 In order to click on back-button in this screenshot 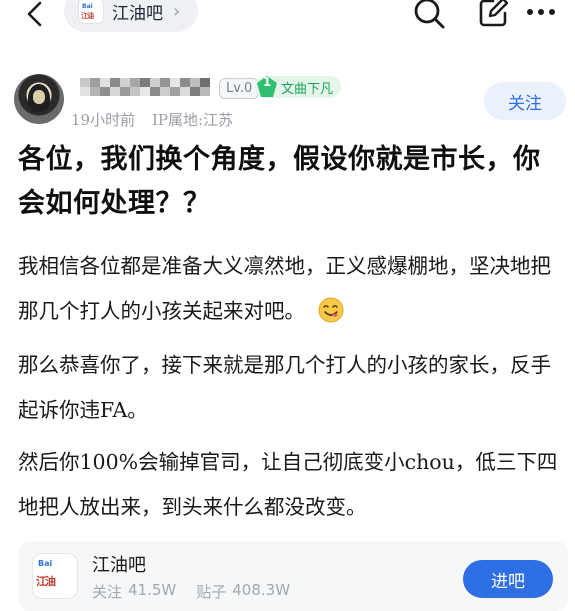, I will do `click(35, 14)`.